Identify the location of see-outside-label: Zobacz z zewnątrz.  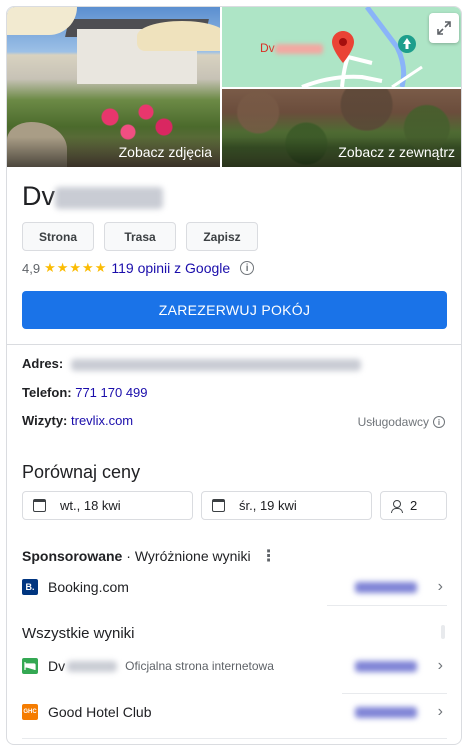
(341, 152).